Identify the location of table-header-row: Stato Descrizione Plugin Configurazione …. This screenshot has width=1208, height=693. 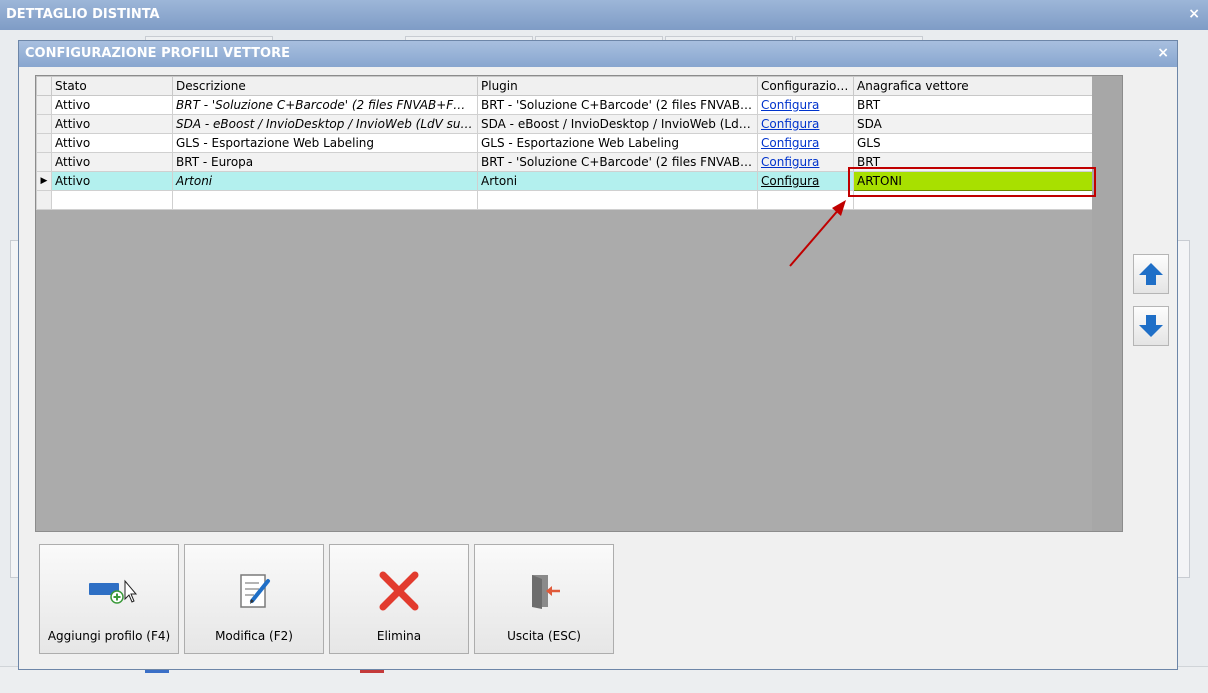
(565, 86).